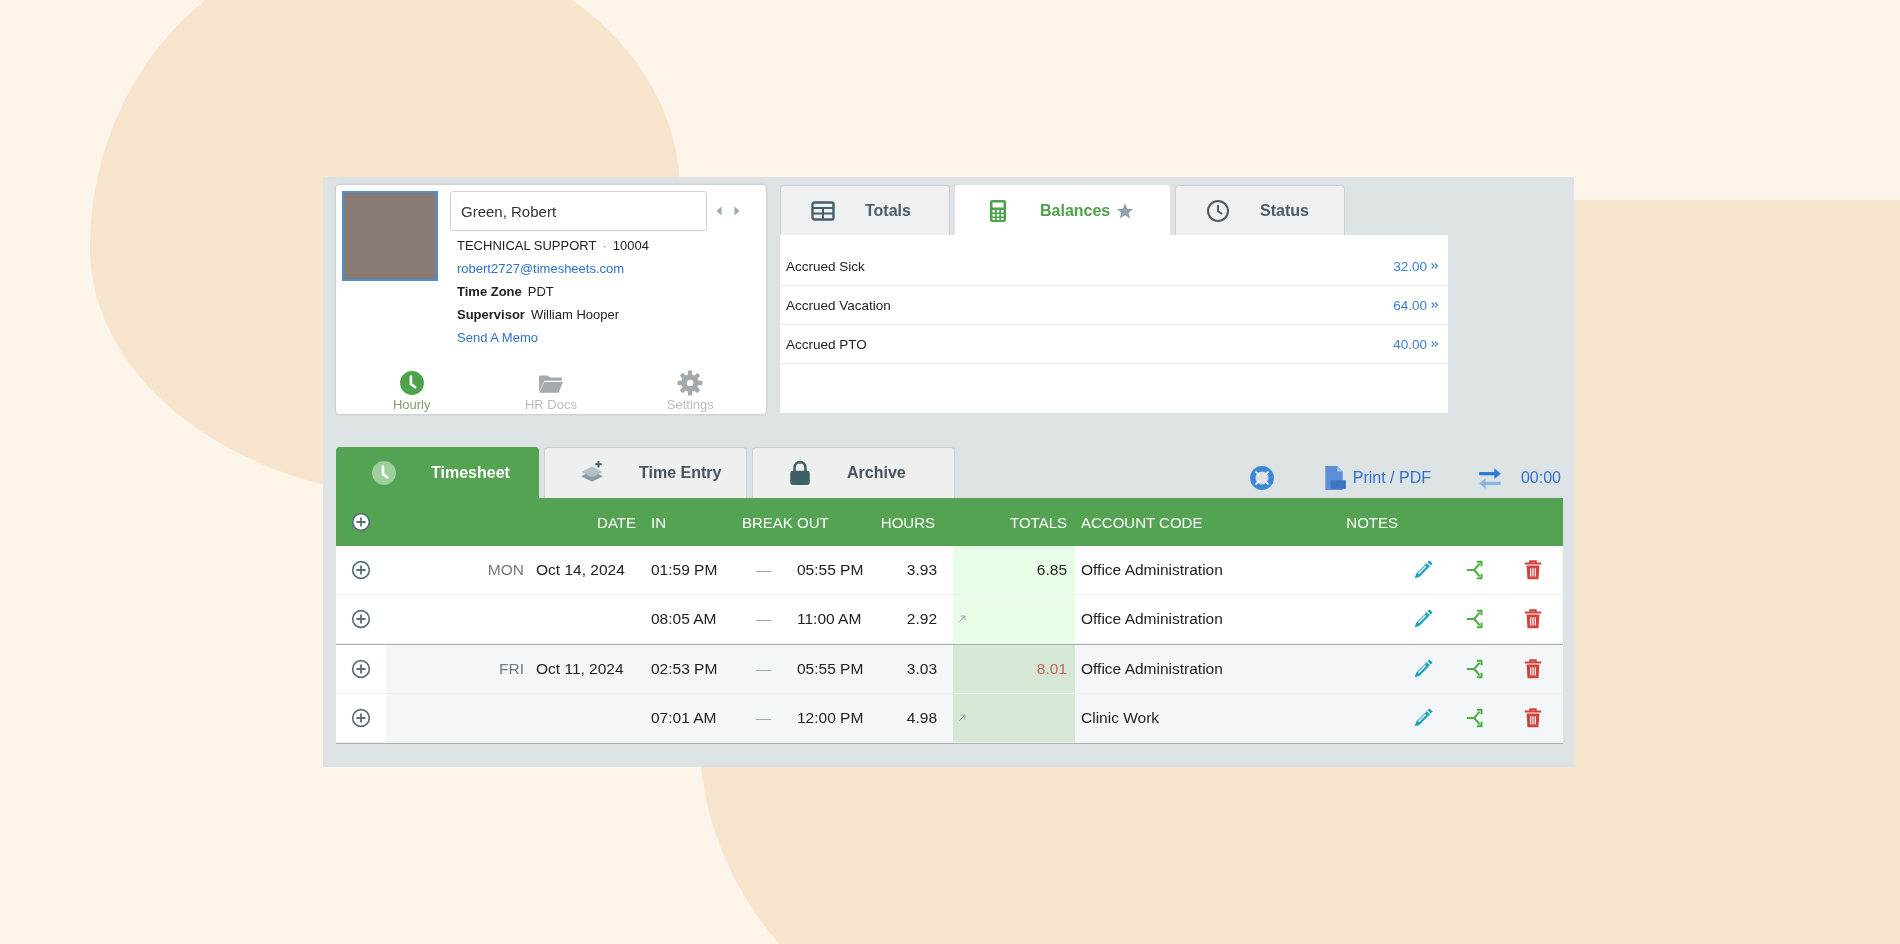 The height and width of the screenshot is (944, 1900). Describe the element at coordinates (527, 246) in the screenshot. I see `department-label: TECHNICAL SUPPORT` at that location.